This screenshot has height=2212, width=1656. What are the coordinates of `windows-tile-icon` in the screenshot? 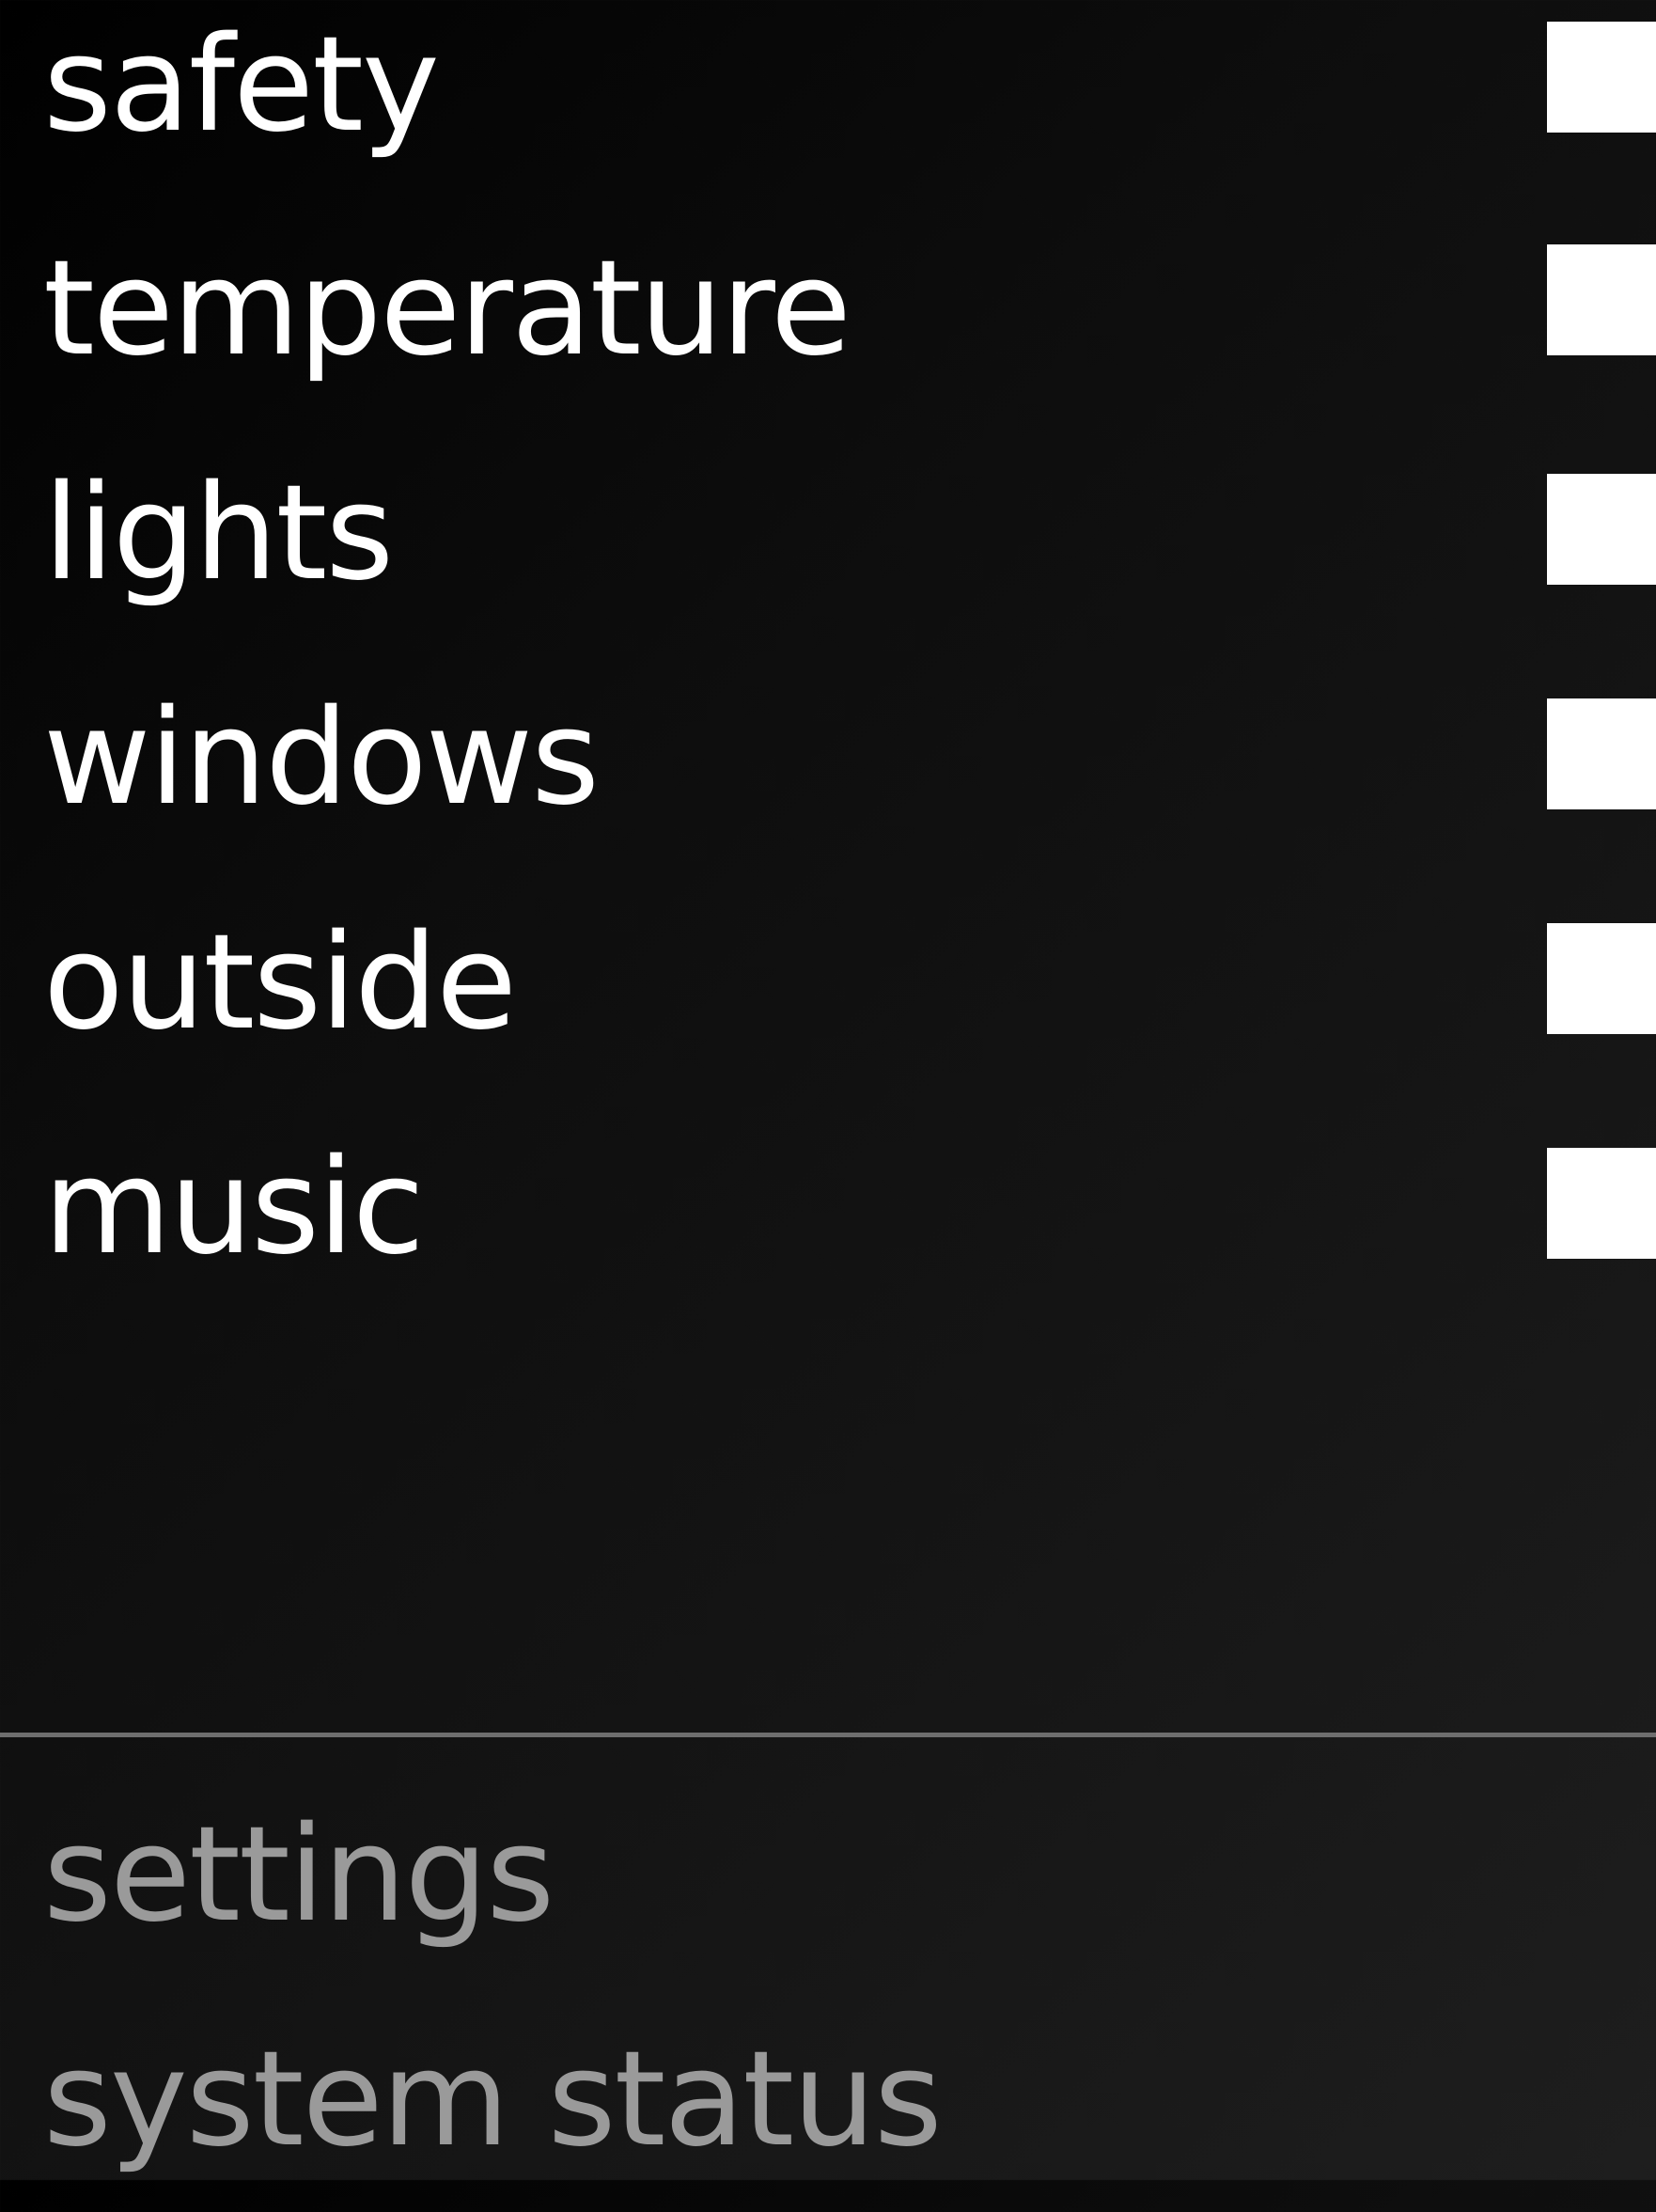 It's located at (1601, 753).